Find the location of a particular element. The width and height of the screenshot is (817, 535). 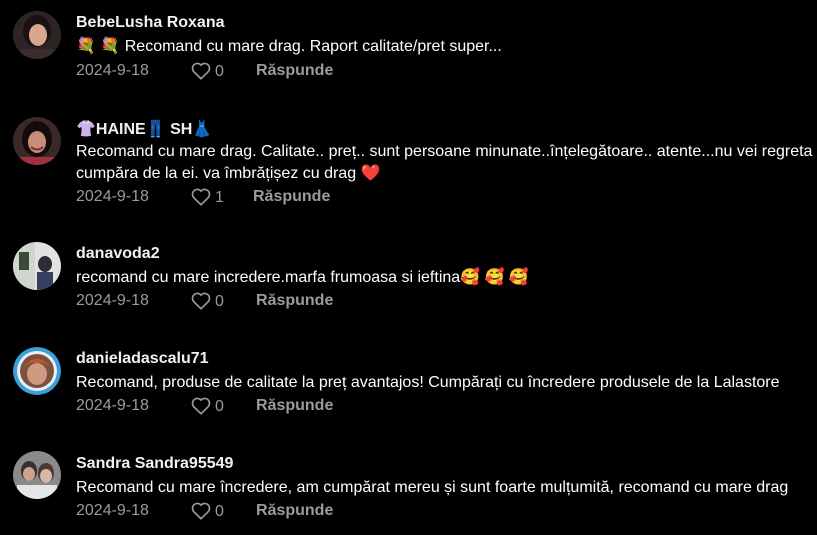

like-button: 1 is located at coordinates (207, 197).